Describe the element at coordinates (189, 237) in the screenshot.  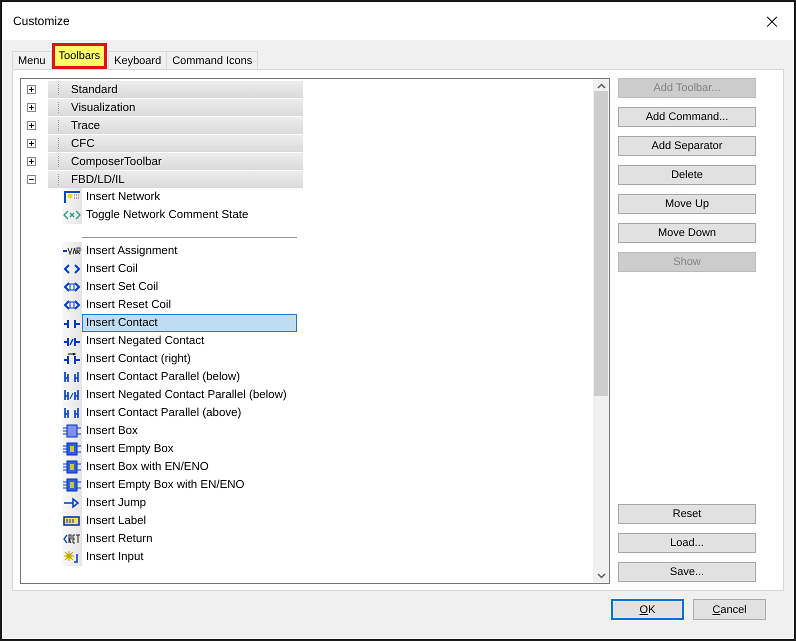
I see `separator-item` at that location.